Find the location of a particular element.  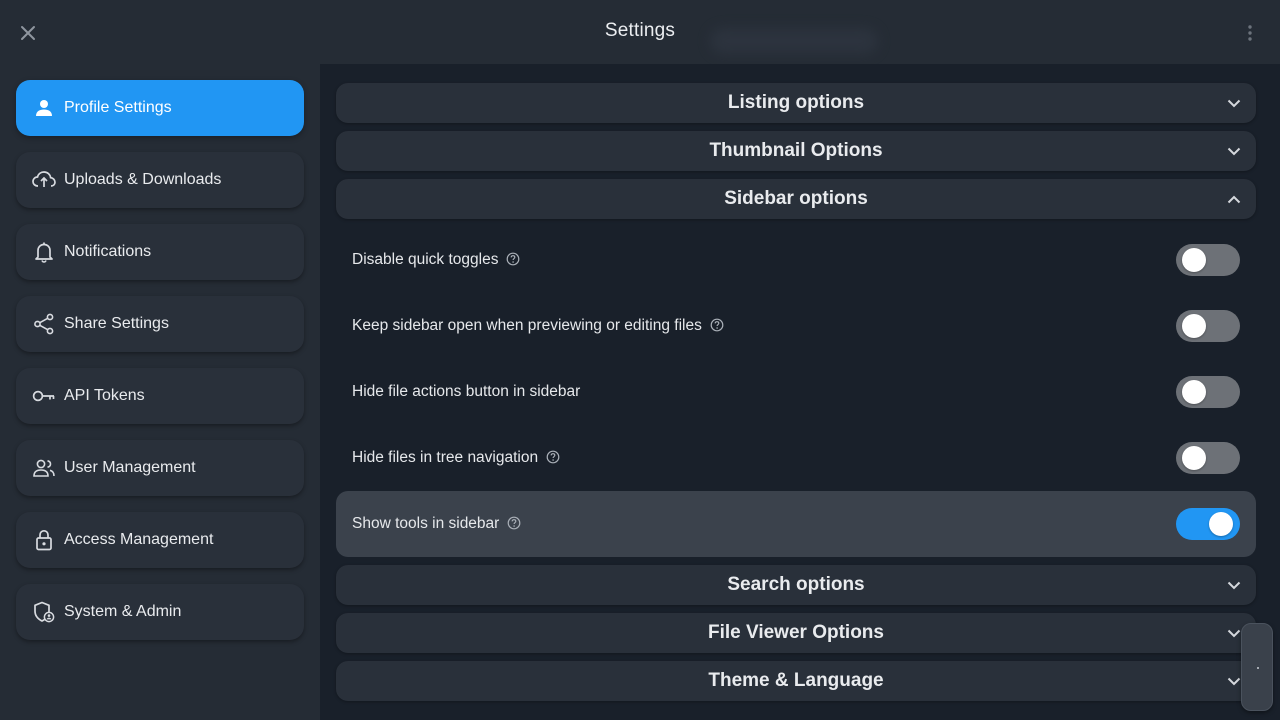

sidebar-item-label: Access Management is located at coordinates (139, 539).